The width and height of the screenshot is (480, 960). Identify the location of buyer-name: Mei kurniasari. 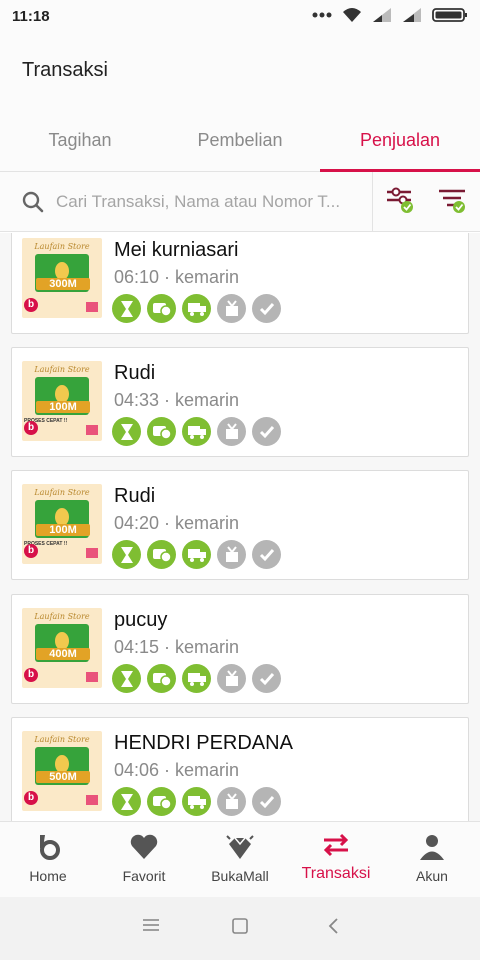
(176, 250).